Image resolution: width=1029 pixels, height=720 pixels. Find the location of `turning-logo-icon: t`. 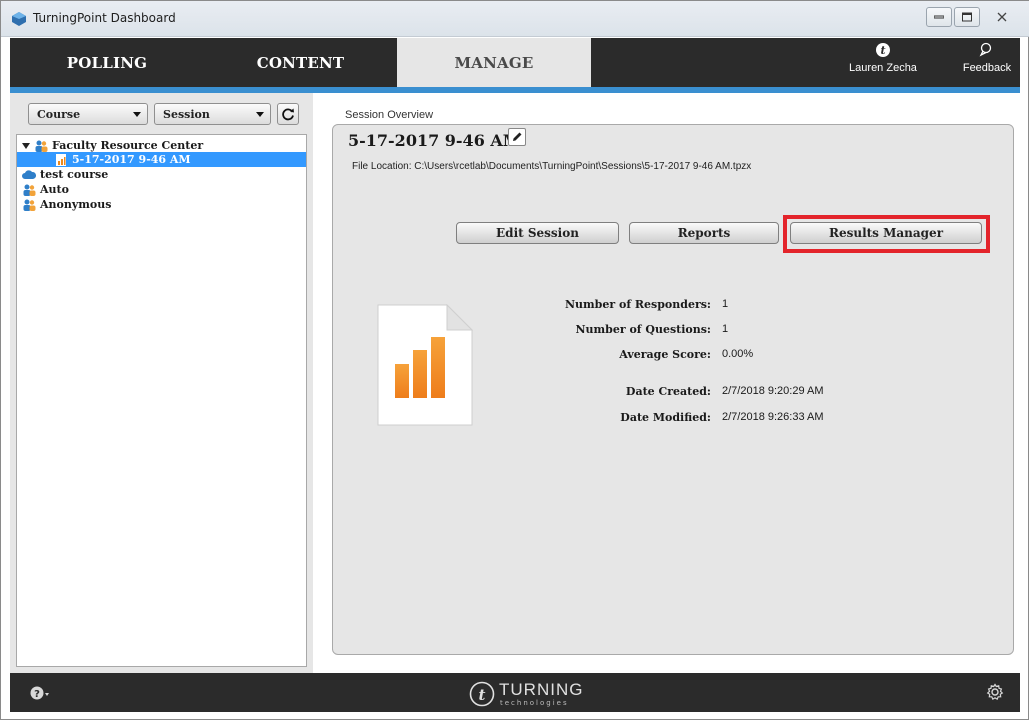

turning-logo-icon: t is located at coordinates (482, 693).